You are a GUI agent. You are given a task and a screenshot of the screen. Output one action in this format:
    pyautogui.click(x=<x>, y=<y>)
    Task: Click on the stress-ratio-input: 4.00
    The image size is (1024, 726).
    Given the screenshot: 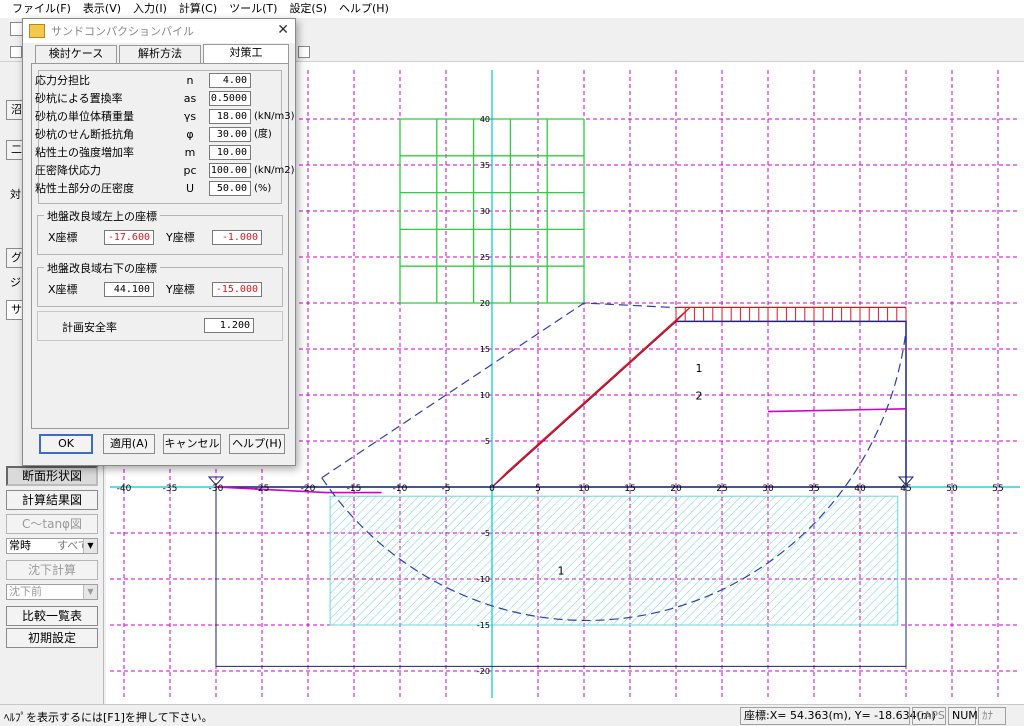 What is the action you would take?
    pyautogui.click(x=230, y=80)
    